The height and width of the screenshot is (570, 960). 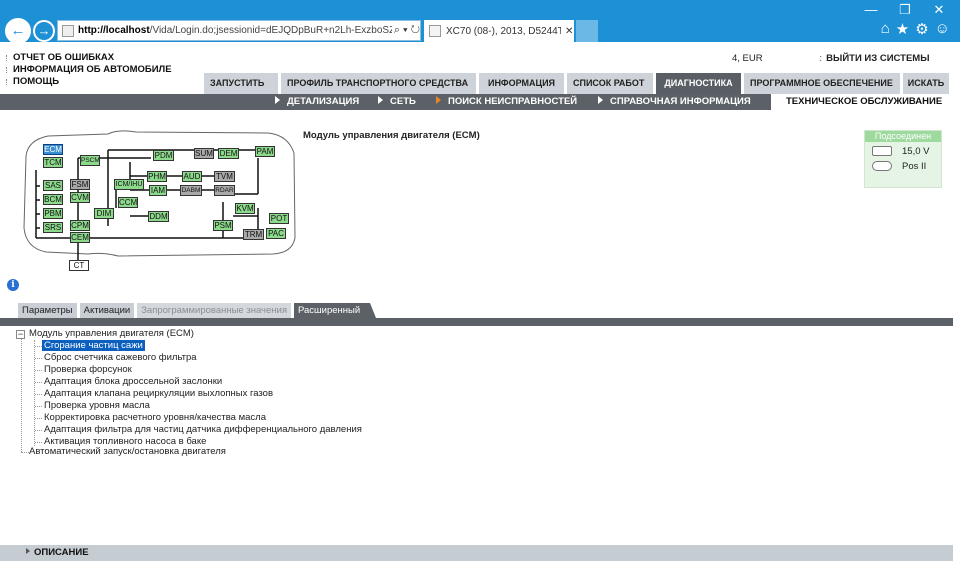 I want to click on logout-link: ВЫЙТИ ИЗ СИСТЕМЫ, so click(x=874, y=58).